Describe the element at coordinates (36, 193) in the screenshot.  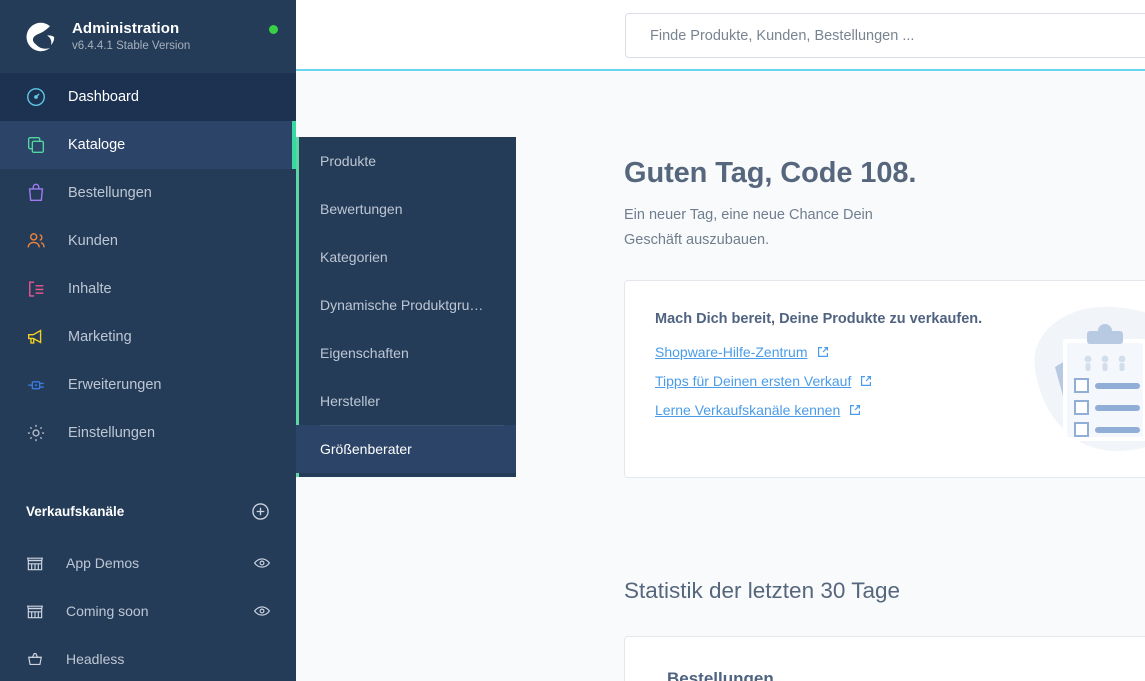
I see `shopping-bag-icon` at that location.